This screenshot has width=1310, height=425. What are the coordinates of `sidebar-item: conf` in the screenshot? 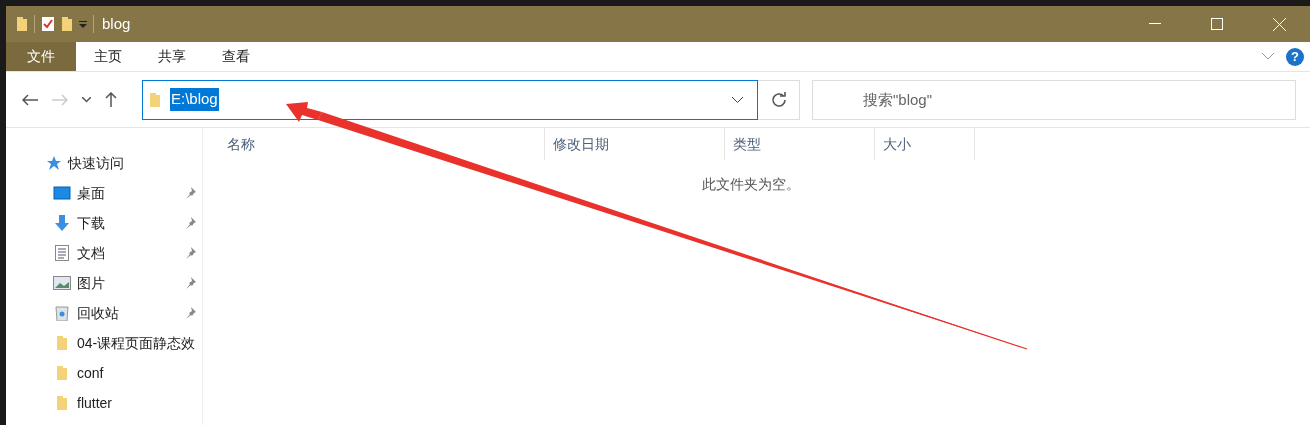 It's located at (90, 373).